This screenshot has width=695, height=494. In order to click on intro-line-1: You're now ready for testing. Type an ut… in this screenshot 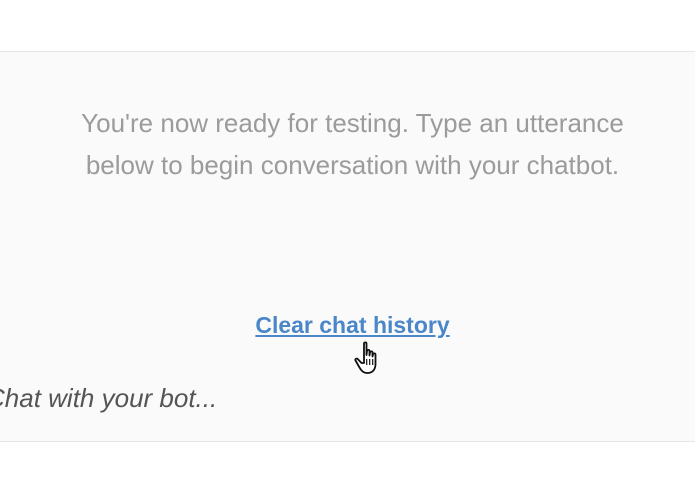, I will do `click(352, 123)`.